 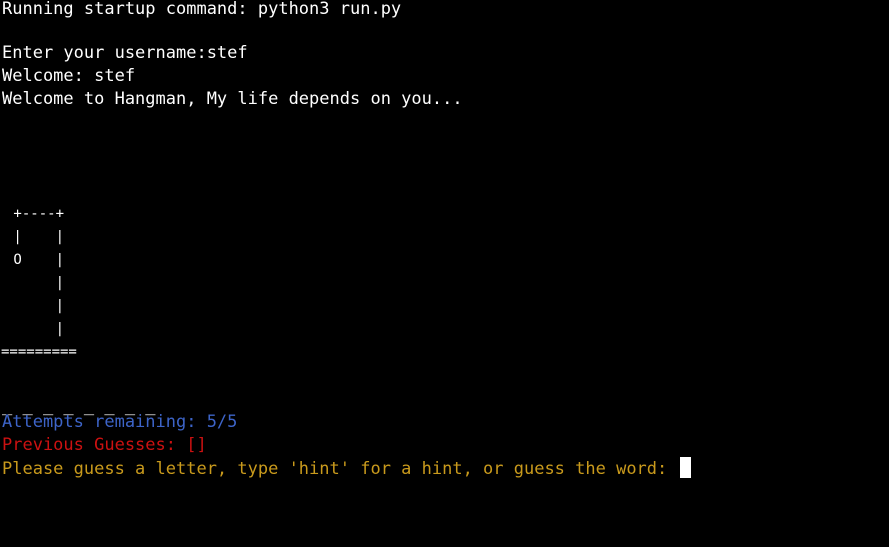 I want to click on text-cursor, so click(x=685, y=467).